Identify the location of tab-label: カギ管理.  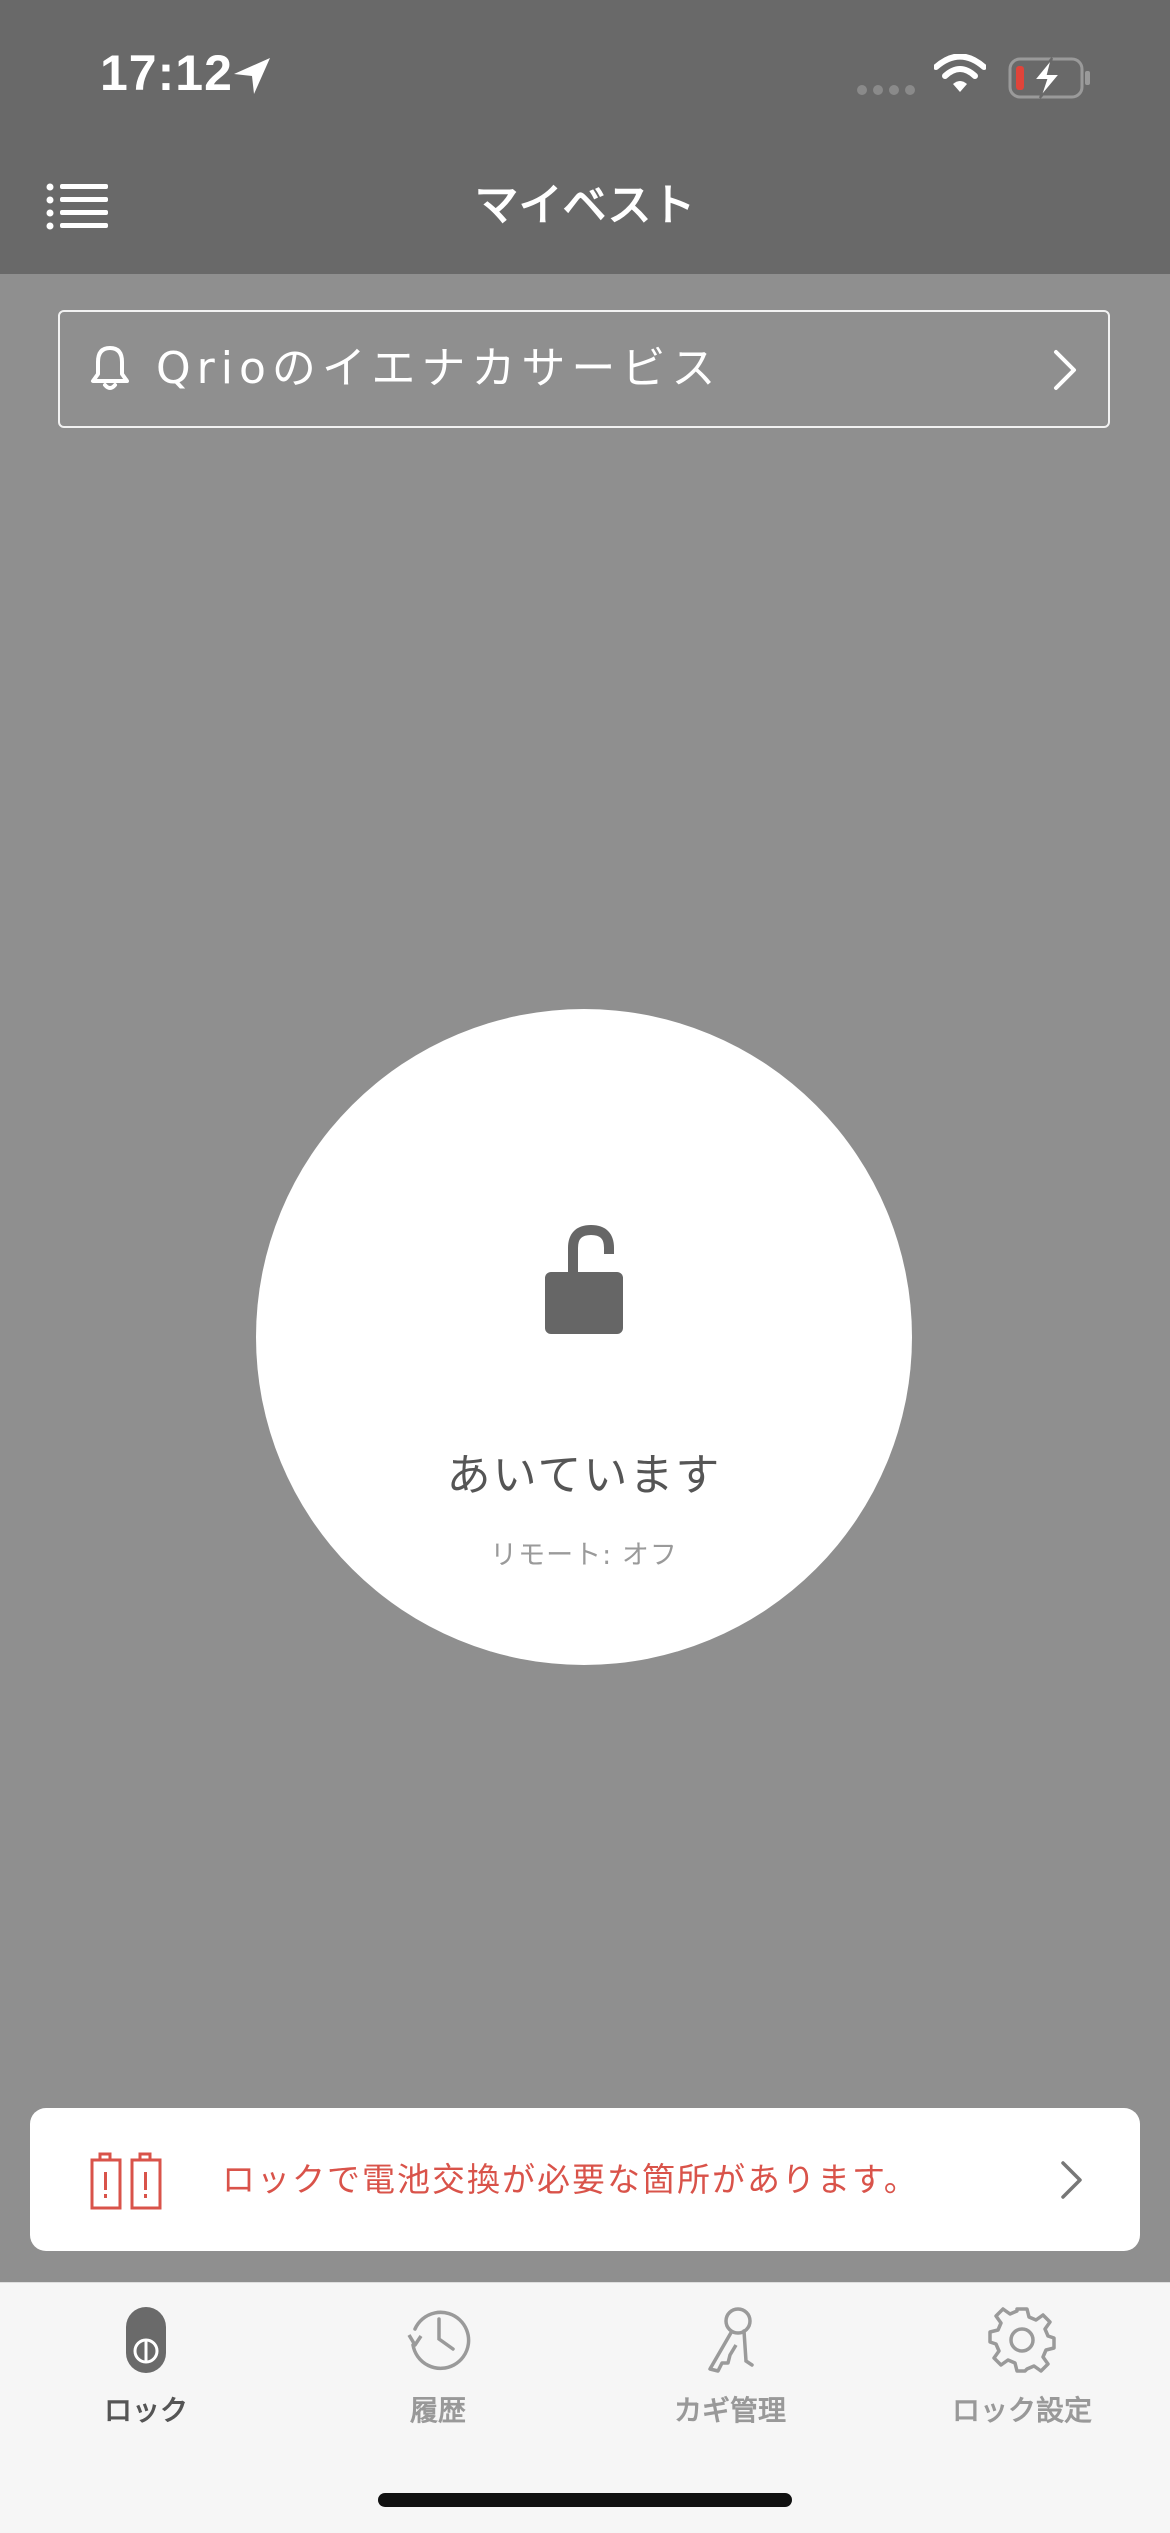
(729, 2410).